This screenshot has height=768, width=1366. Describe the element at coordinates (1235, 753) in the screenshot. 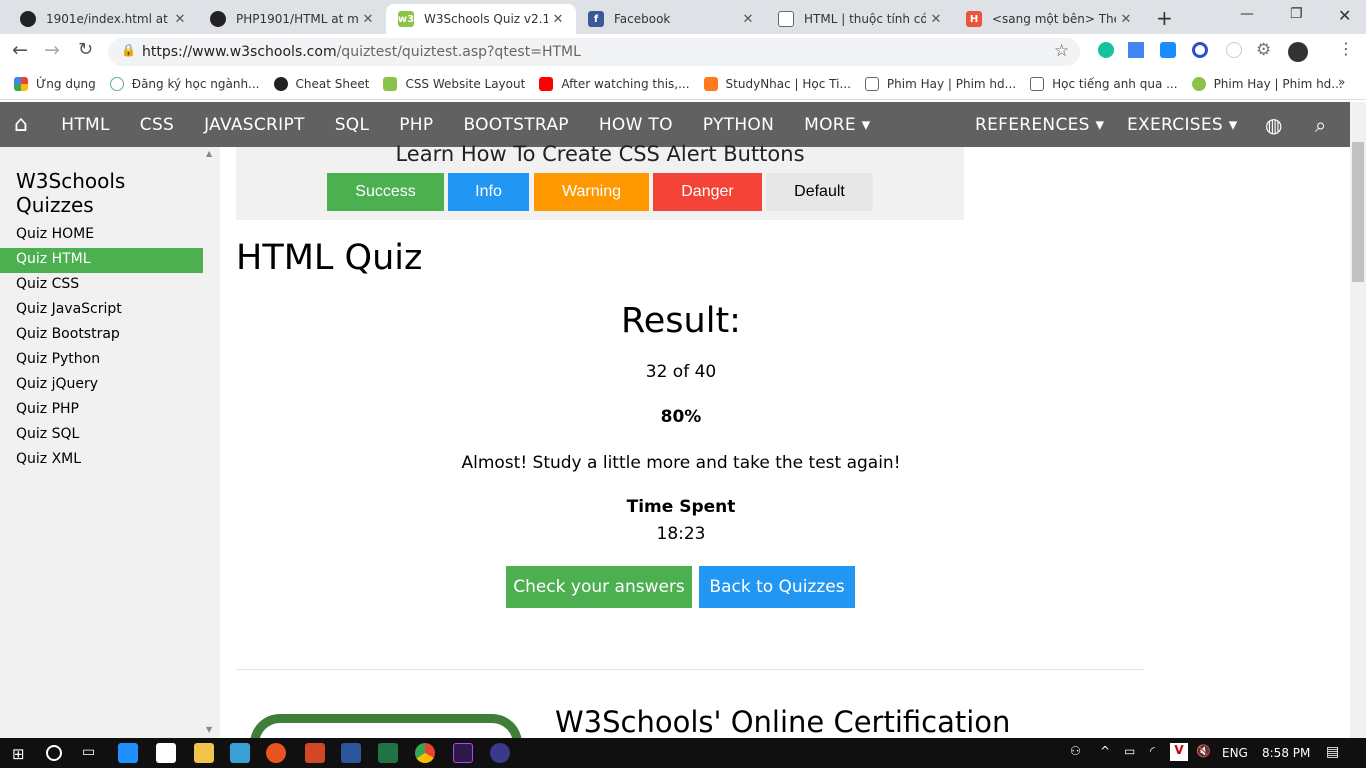

I see `language-indicator: ENG` at that location.